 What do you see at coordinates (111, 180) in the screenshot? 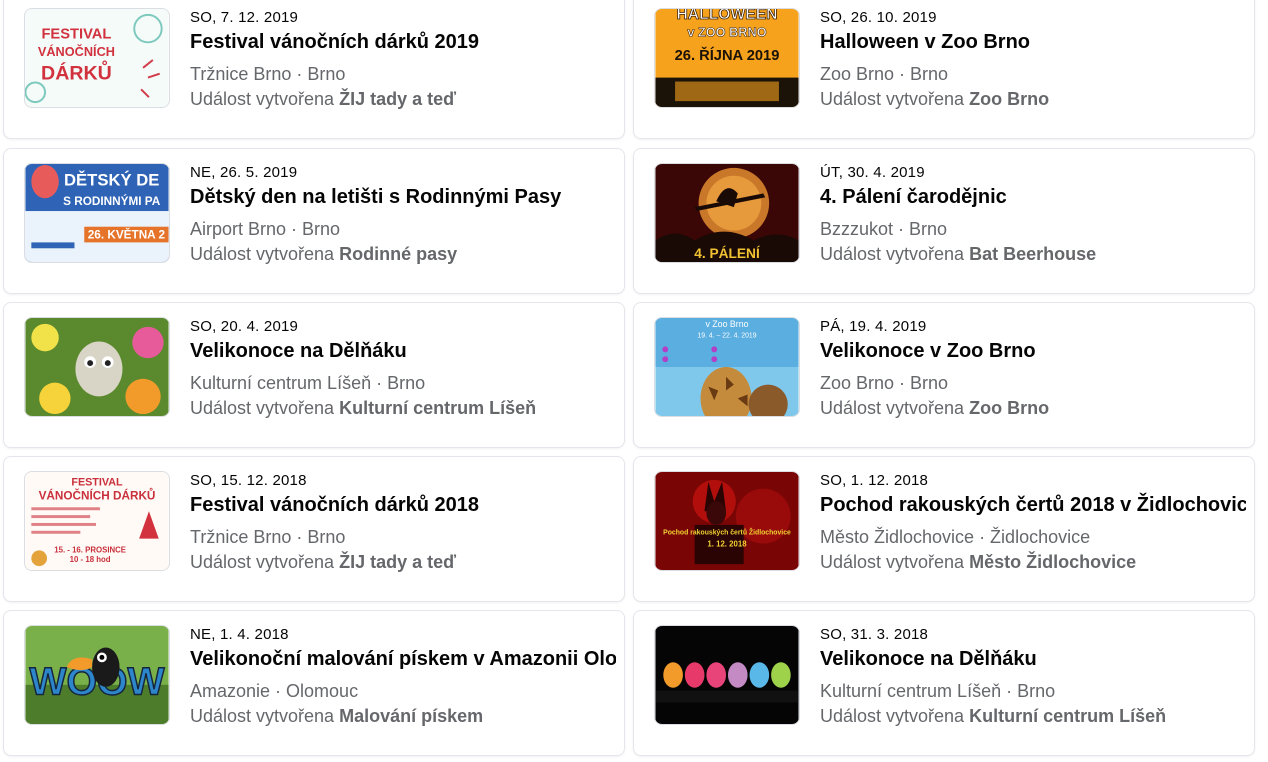
I see `svg-text: DĚTSKÝ DE` at bounding box center [111, 180].